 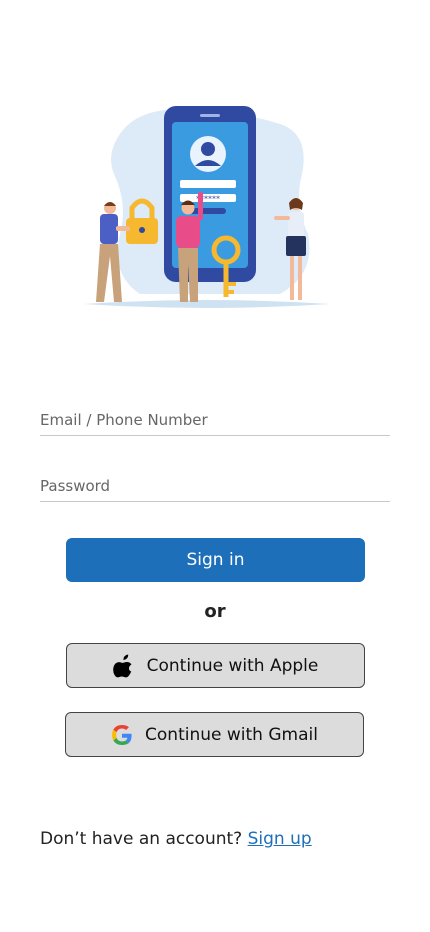 What do you see at coordinates (296, 225) in the screenshot?
I see `person-right-torso` at bounding box center [296, 225].